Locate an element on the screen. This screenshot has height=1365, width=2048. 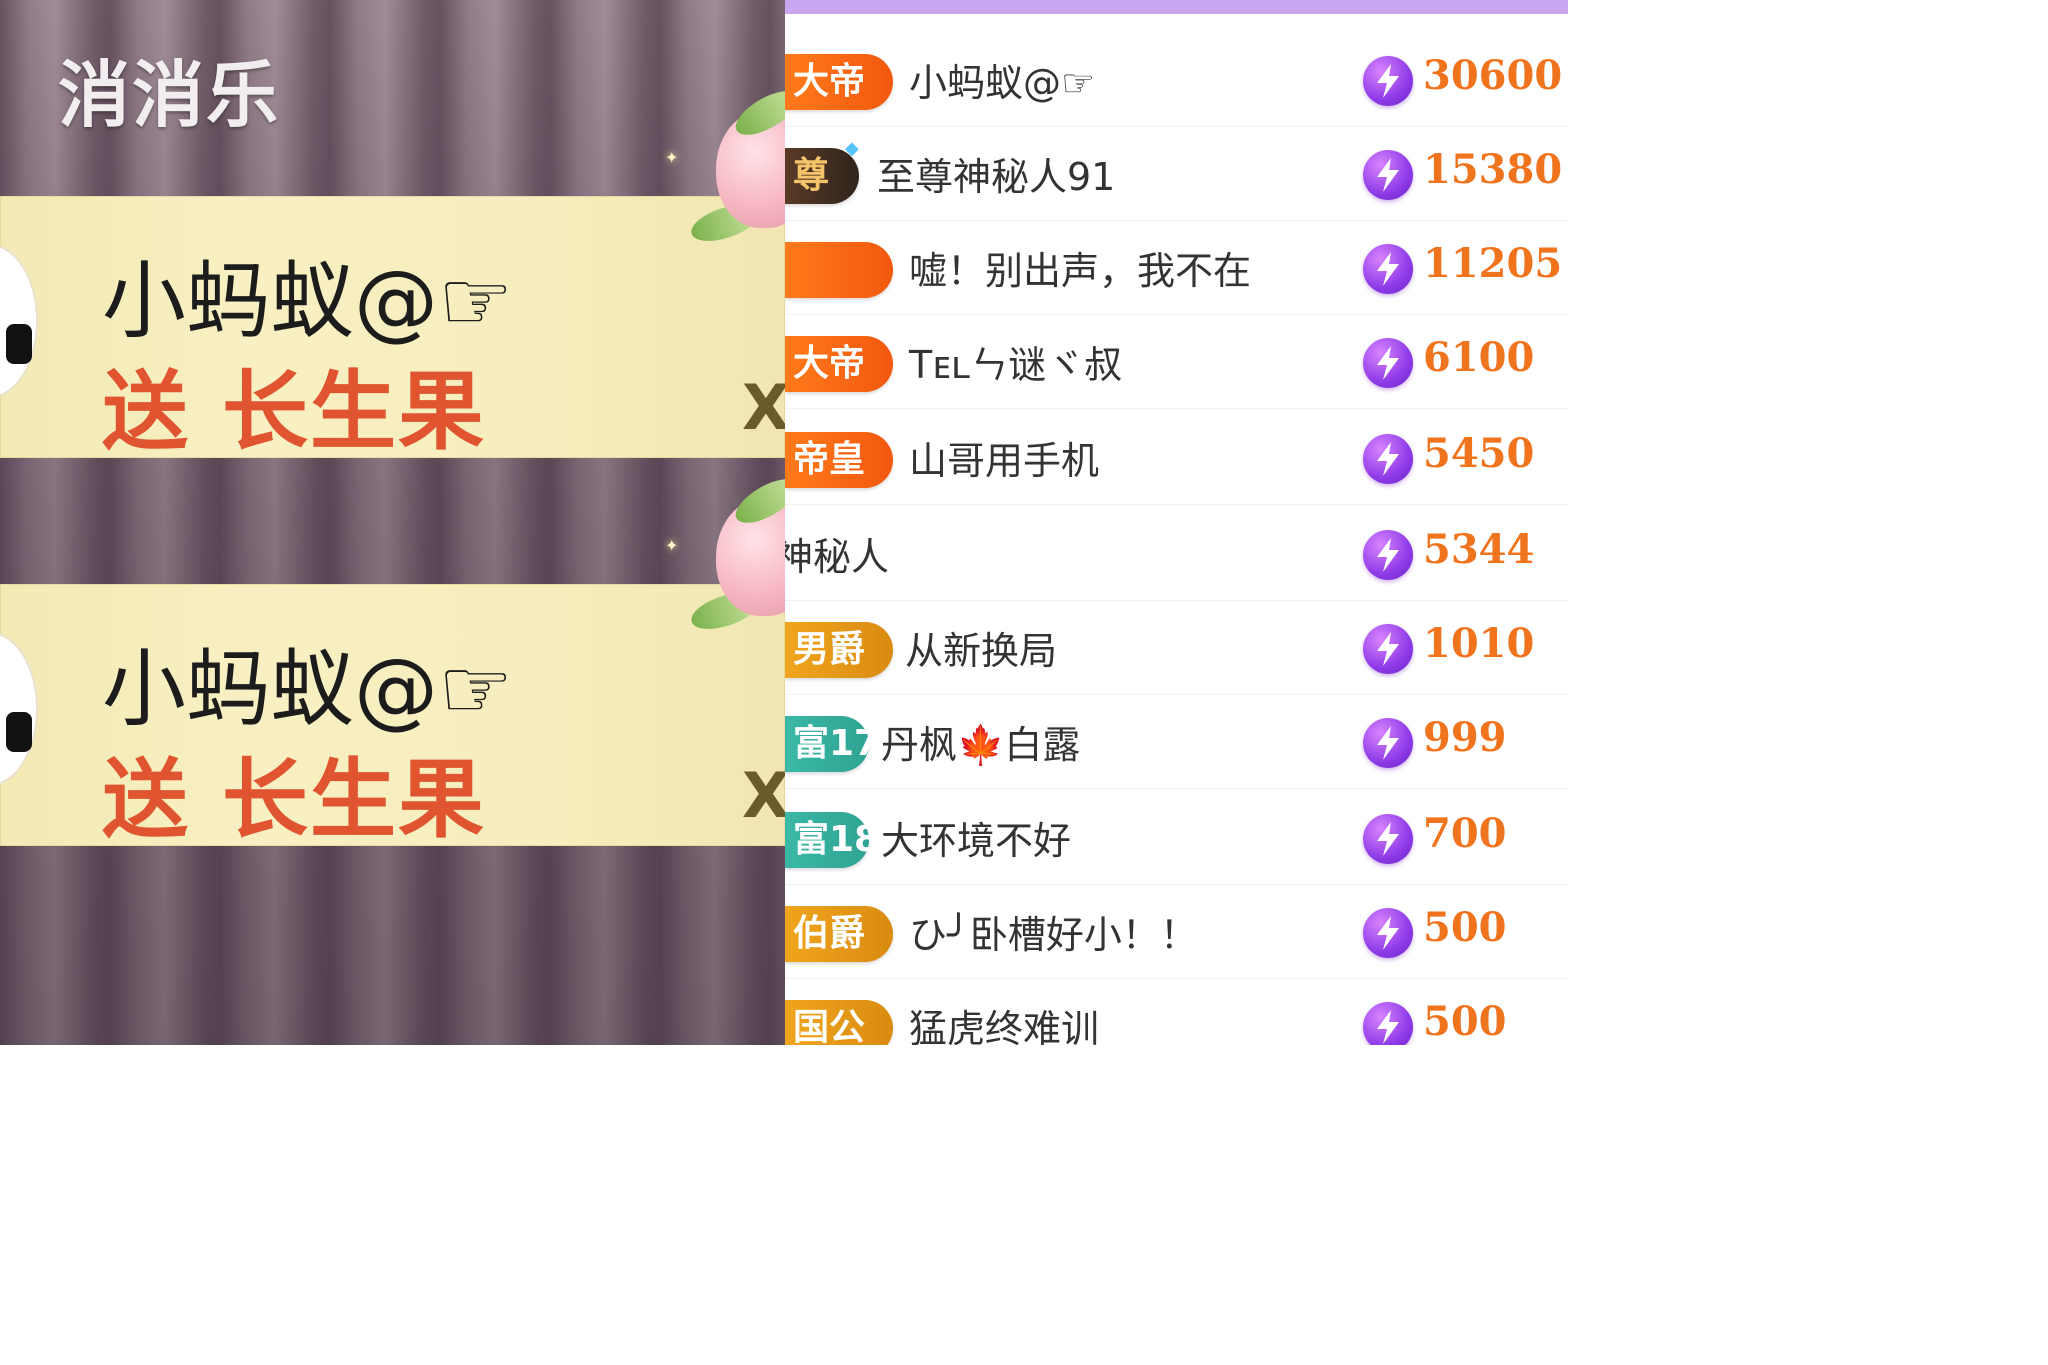
user-name: 从新换局 is located at coordinates (981, 647).